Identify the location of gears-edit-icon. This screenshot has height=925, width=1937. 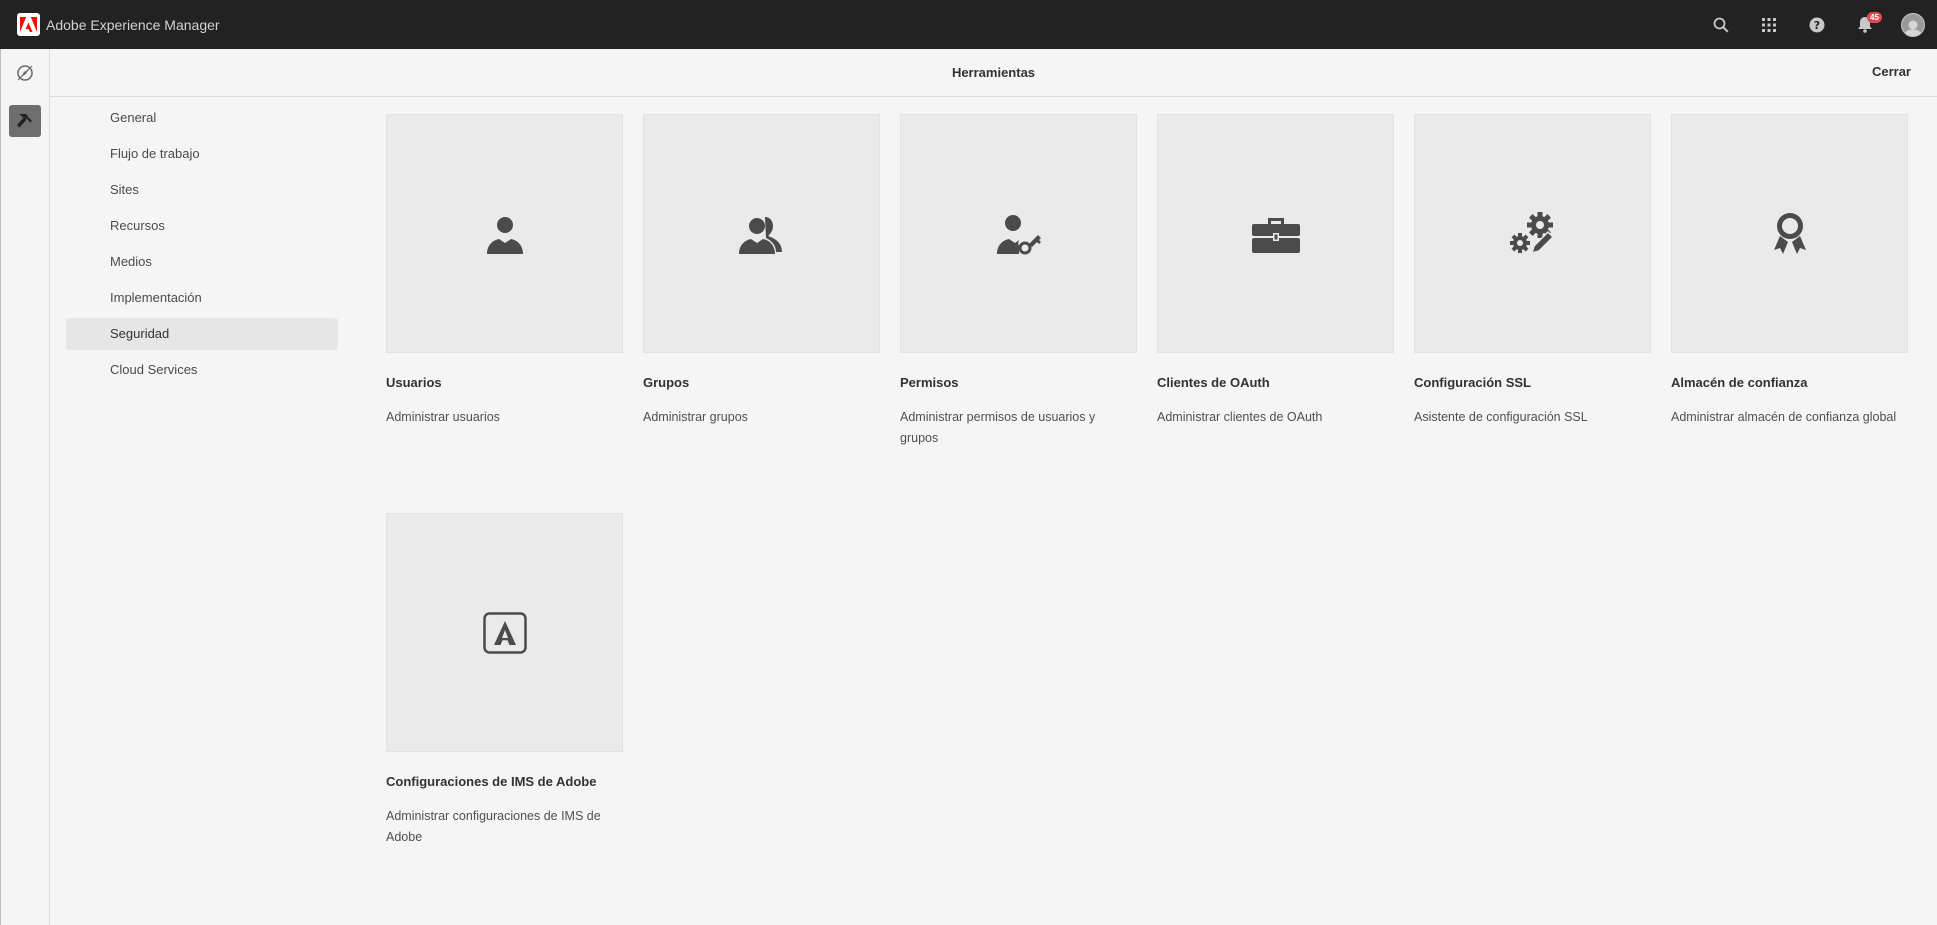
(1531, 232).